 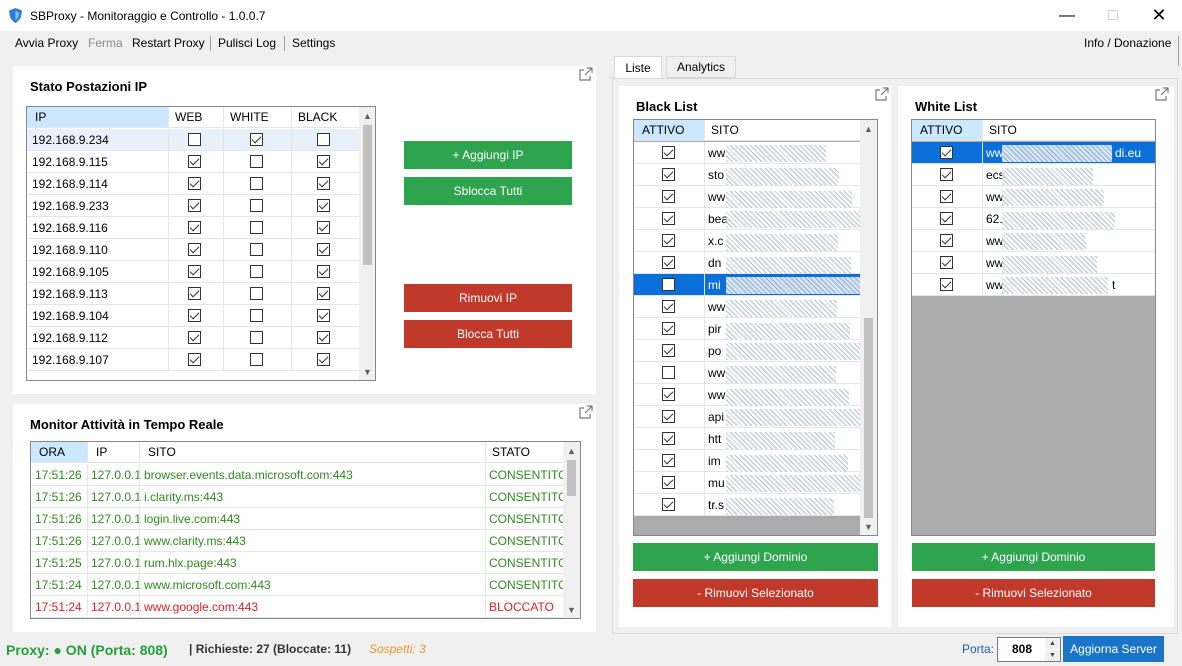 I want to click on menu-stop: Ferma, so click(x=105, y=43).